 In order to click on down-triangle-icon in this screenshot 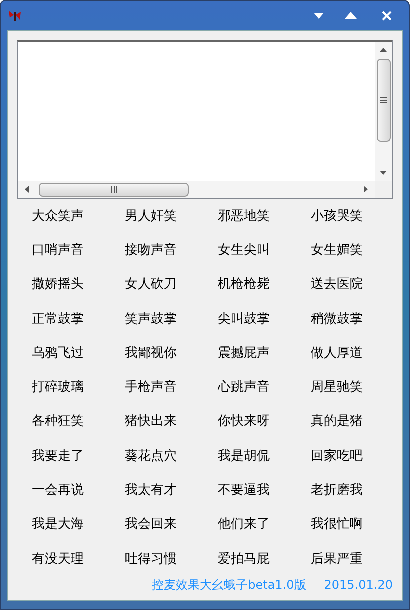, I will do `click(319, 15)`.